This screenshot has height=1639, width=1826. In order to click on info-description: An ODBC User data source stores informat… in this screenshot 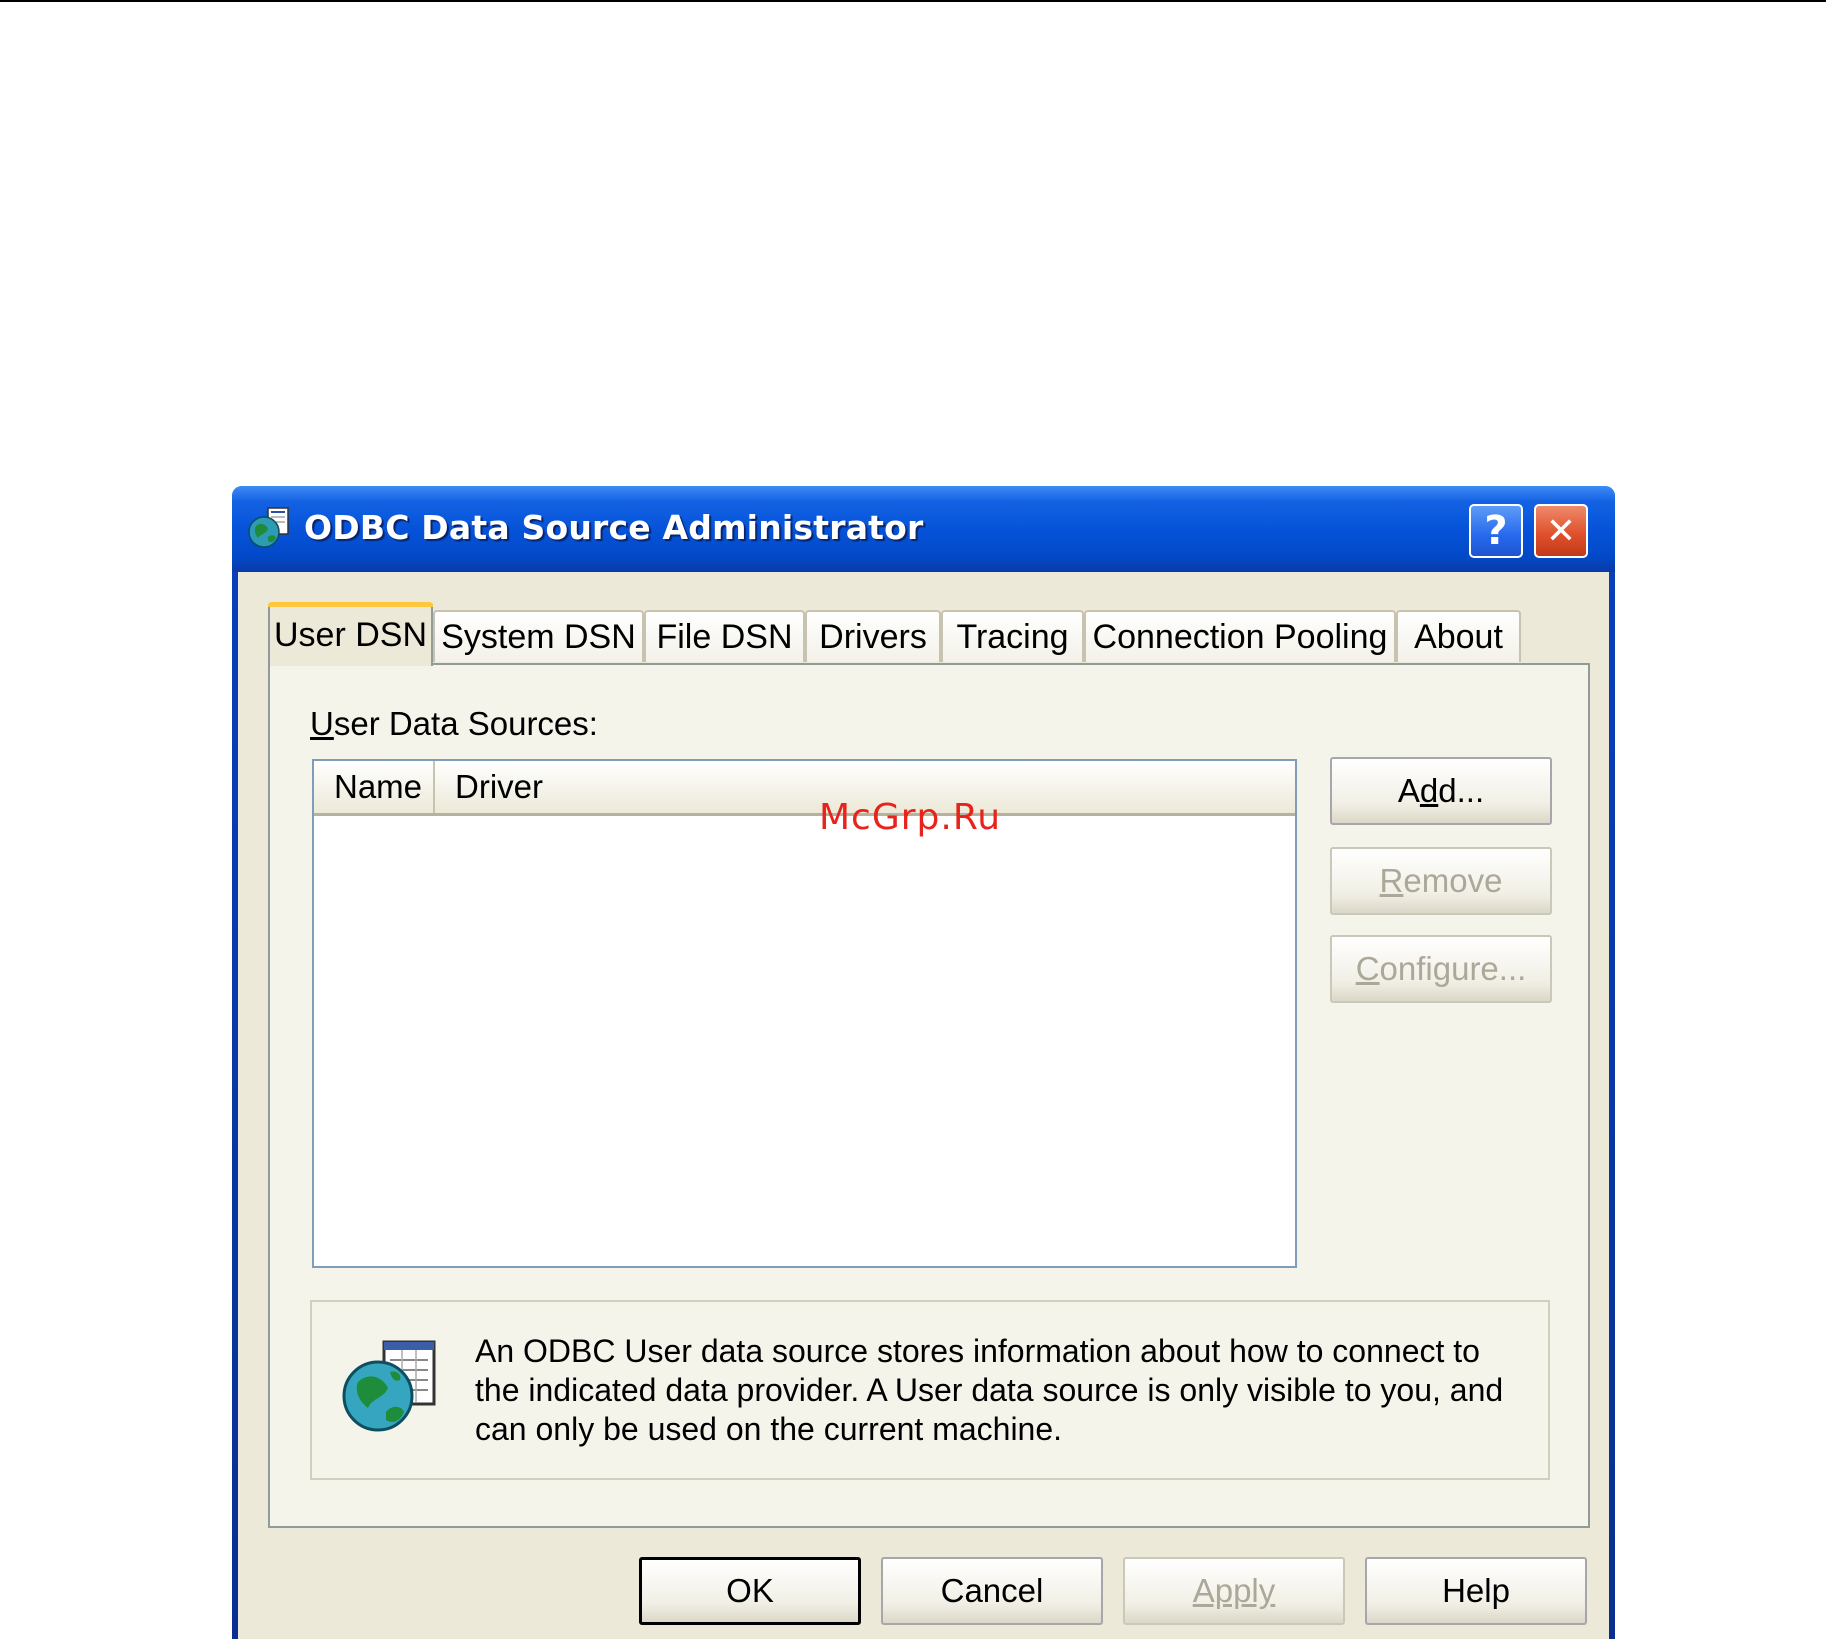, I will do `click(989, 1390)`.